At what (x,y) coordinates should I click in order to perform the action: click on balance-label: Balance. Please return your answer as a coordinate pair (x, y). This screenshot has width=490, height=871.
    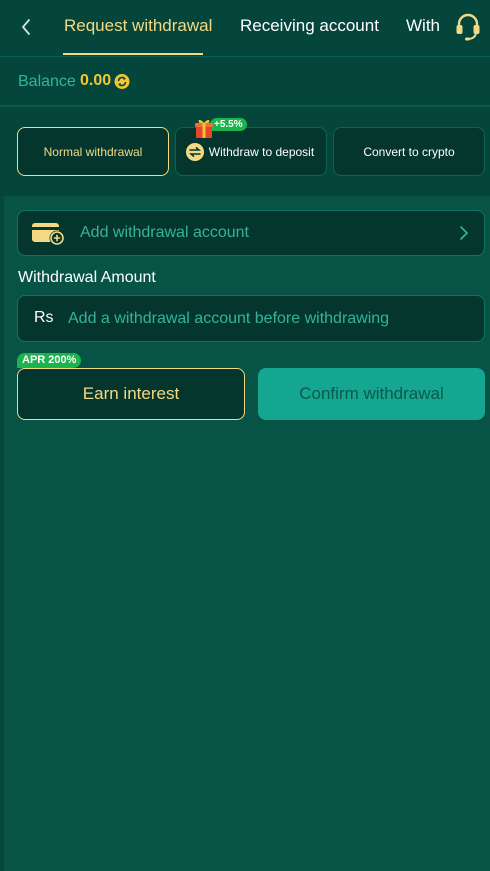
    Looking at the image, I should click on (47, 81).